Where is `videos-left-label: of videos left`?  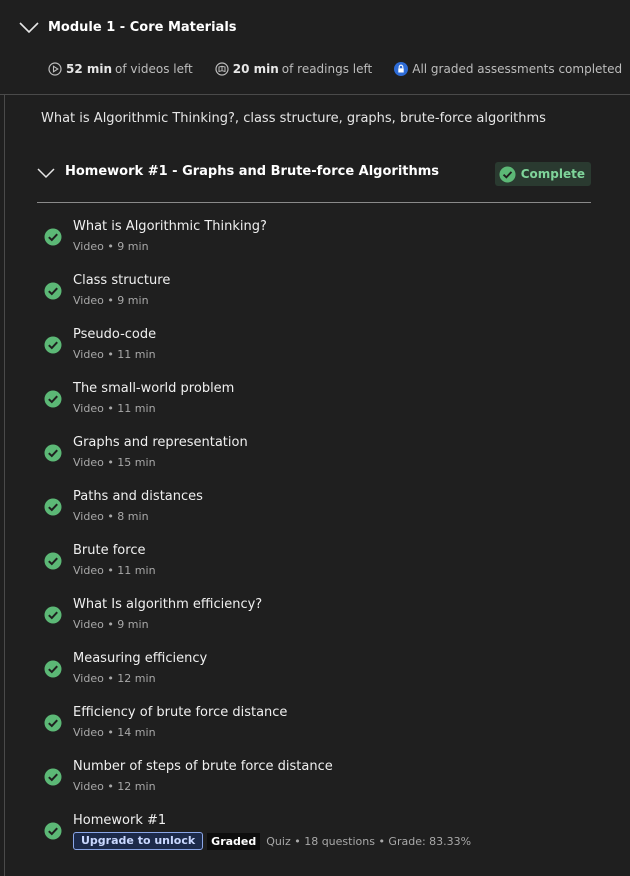 videos-left-label: of videos left is located at coordinates (154, 69).